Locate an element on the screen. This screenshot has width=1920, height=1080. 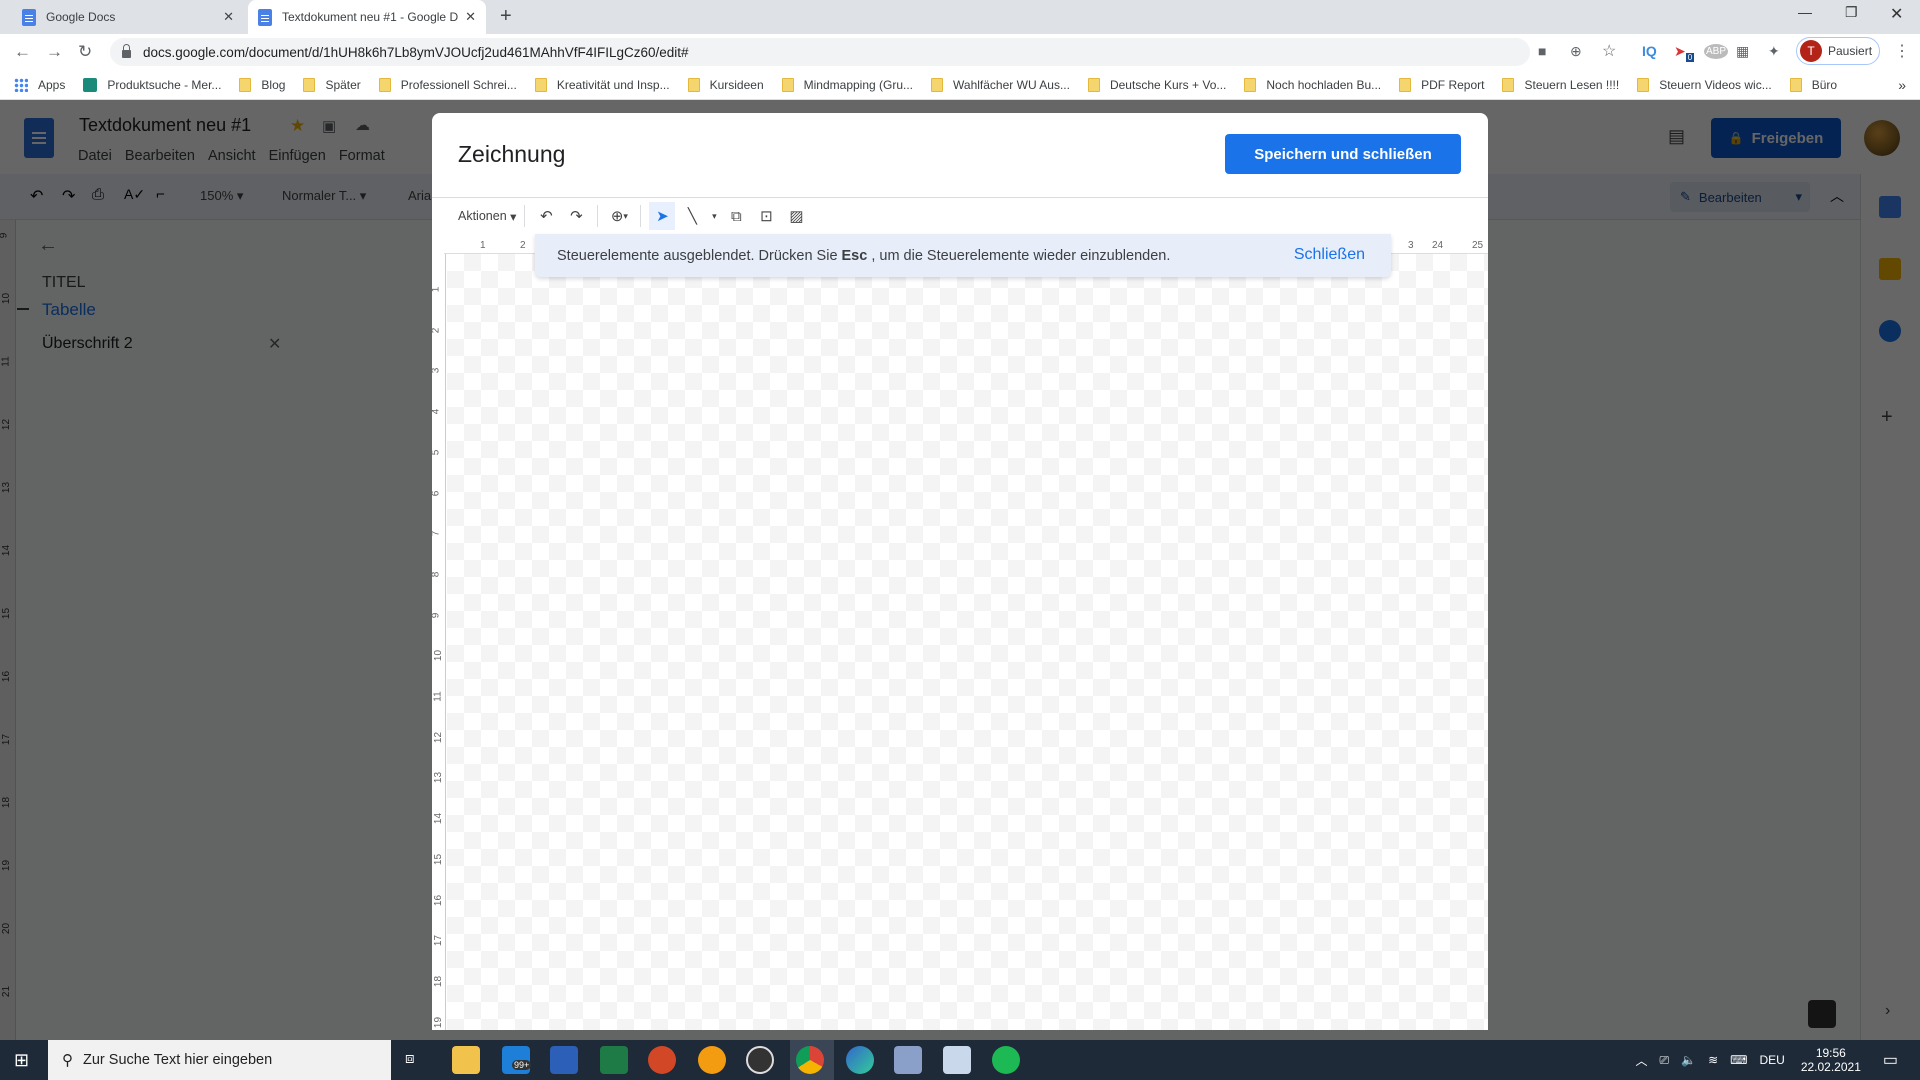
more-menu-icon: ⋮ is located at coordinates (1902, 51).